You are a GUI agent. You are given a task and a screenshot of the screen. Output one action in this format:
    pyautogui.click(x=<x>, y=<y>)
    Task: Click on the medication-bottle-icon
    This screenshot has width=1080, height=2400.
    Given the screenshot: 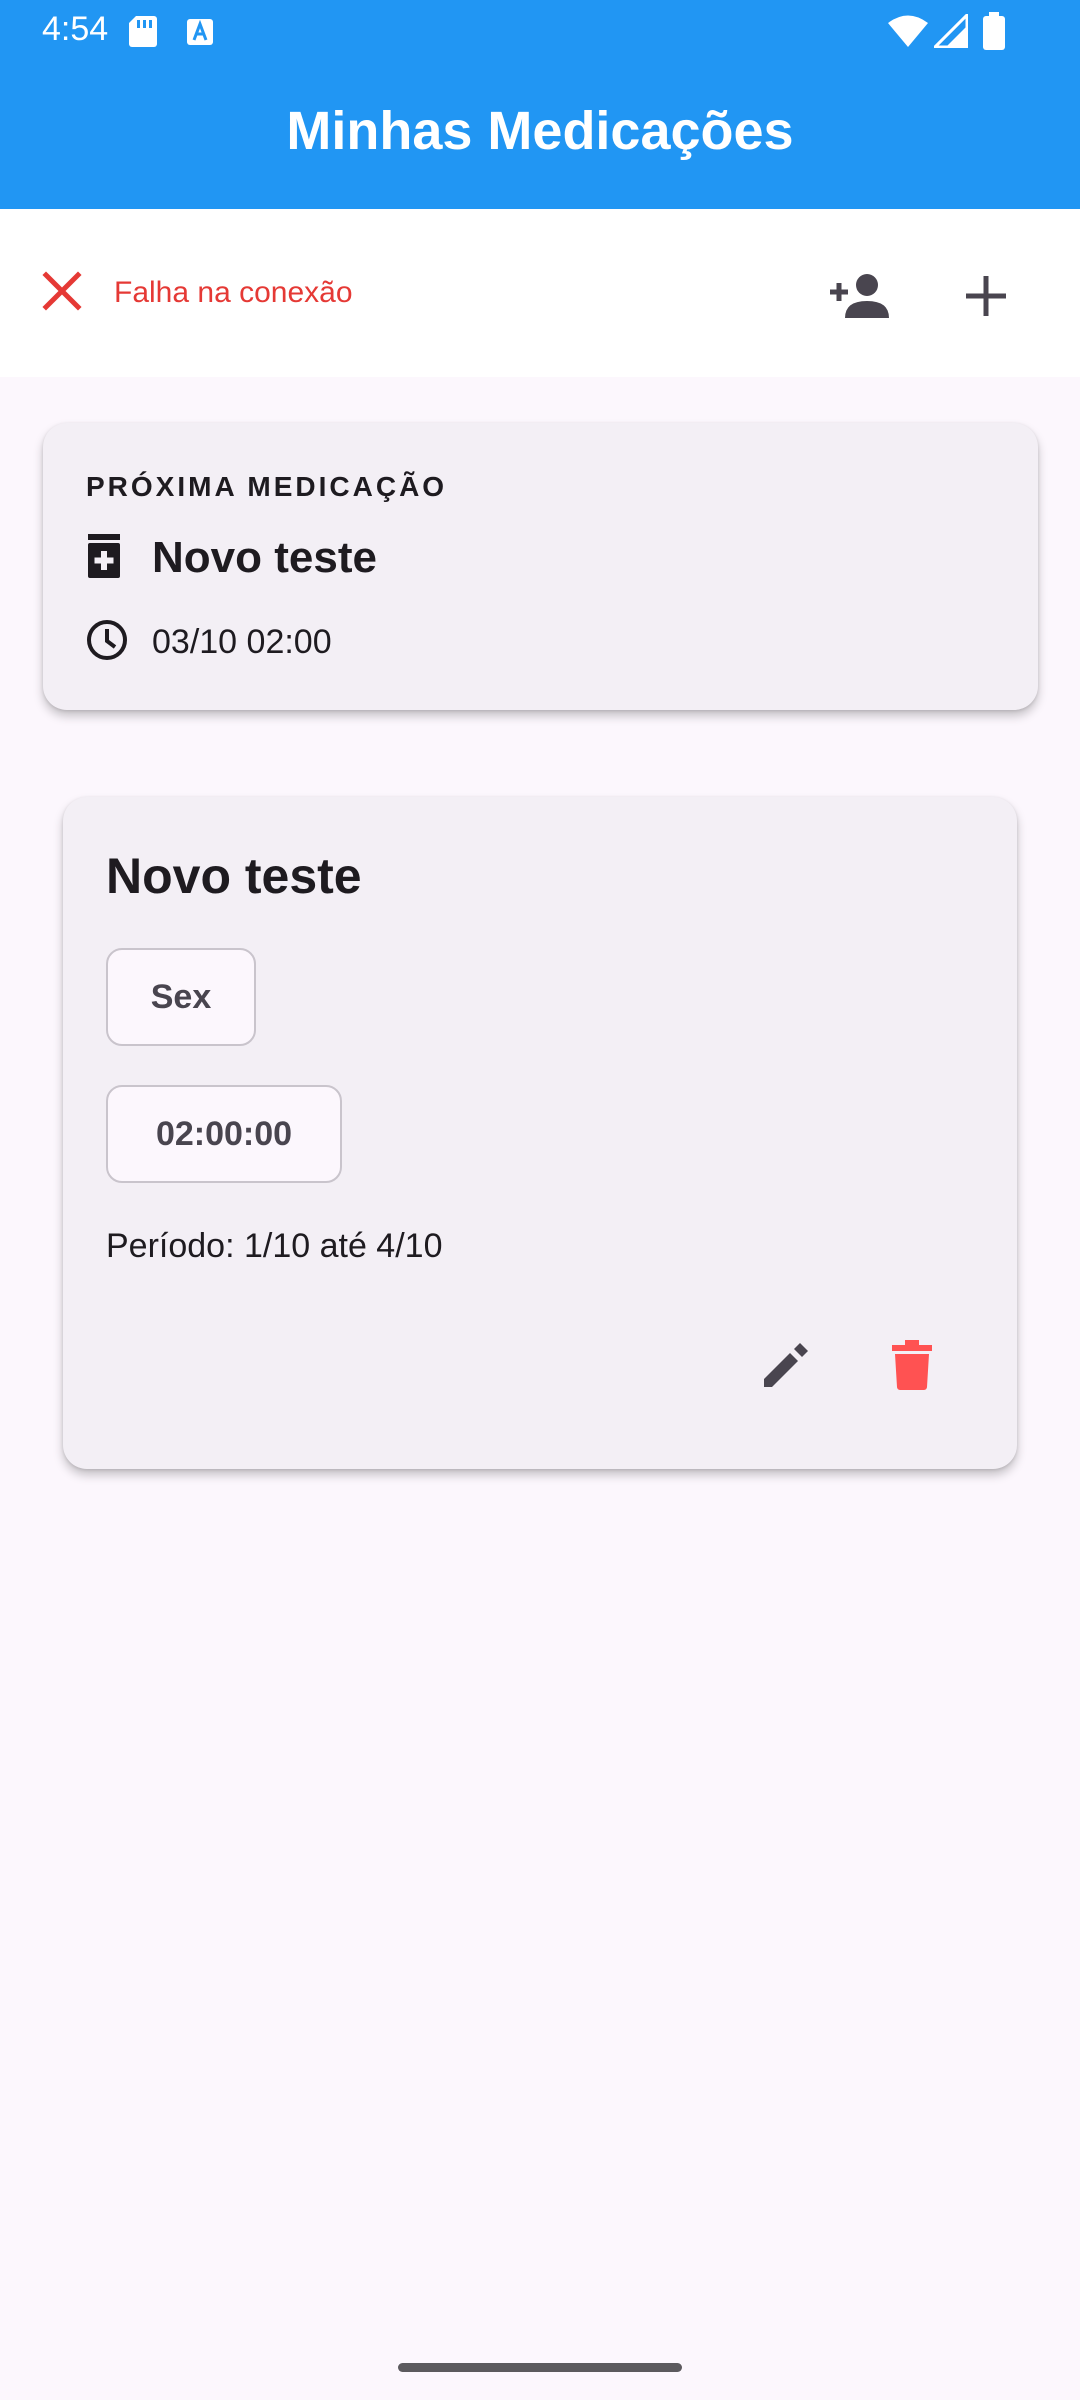 What is the action you would take?
    pyautogui.click(x=104, y=558)
    